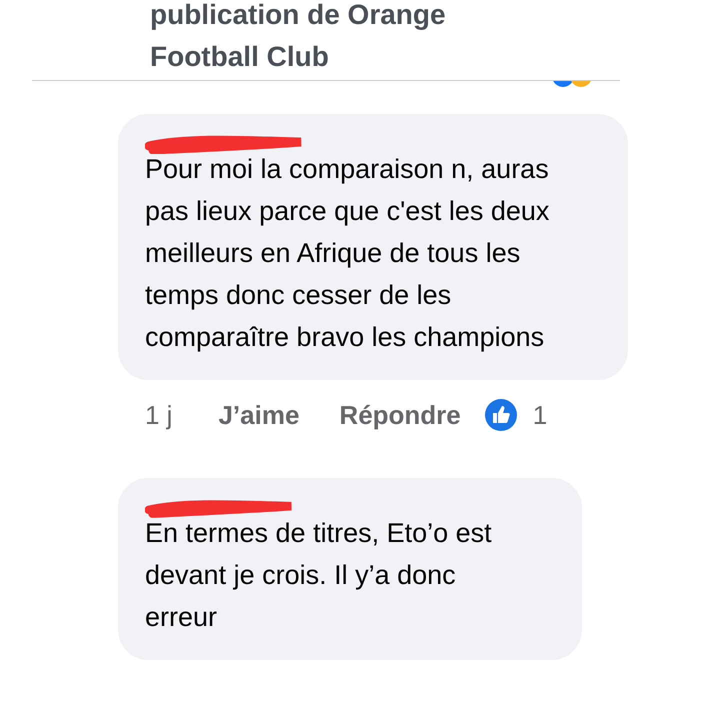 The width and height of the screenshot is (720, 720). I want to click on comment-time: 1 j, so click(158, 415).